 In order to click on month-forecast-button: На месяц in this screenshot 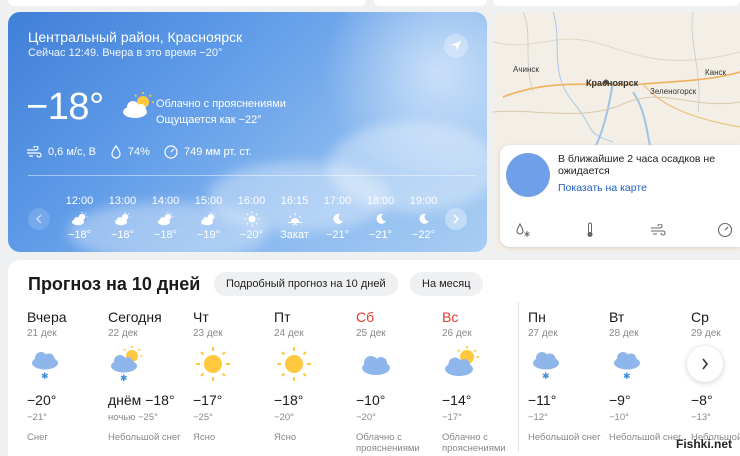, I will do `click(446, 284)`.